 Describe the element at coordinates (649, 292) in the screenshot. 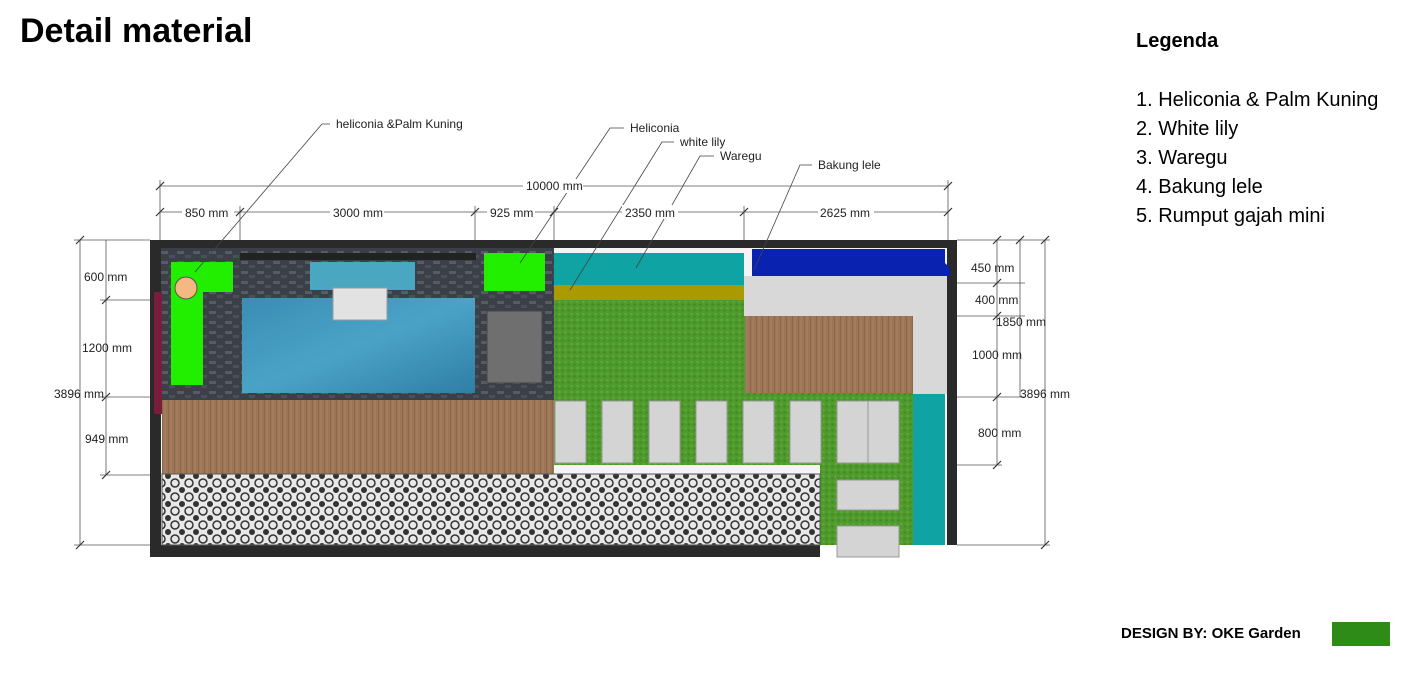

I see `waregu-strip` at that location.